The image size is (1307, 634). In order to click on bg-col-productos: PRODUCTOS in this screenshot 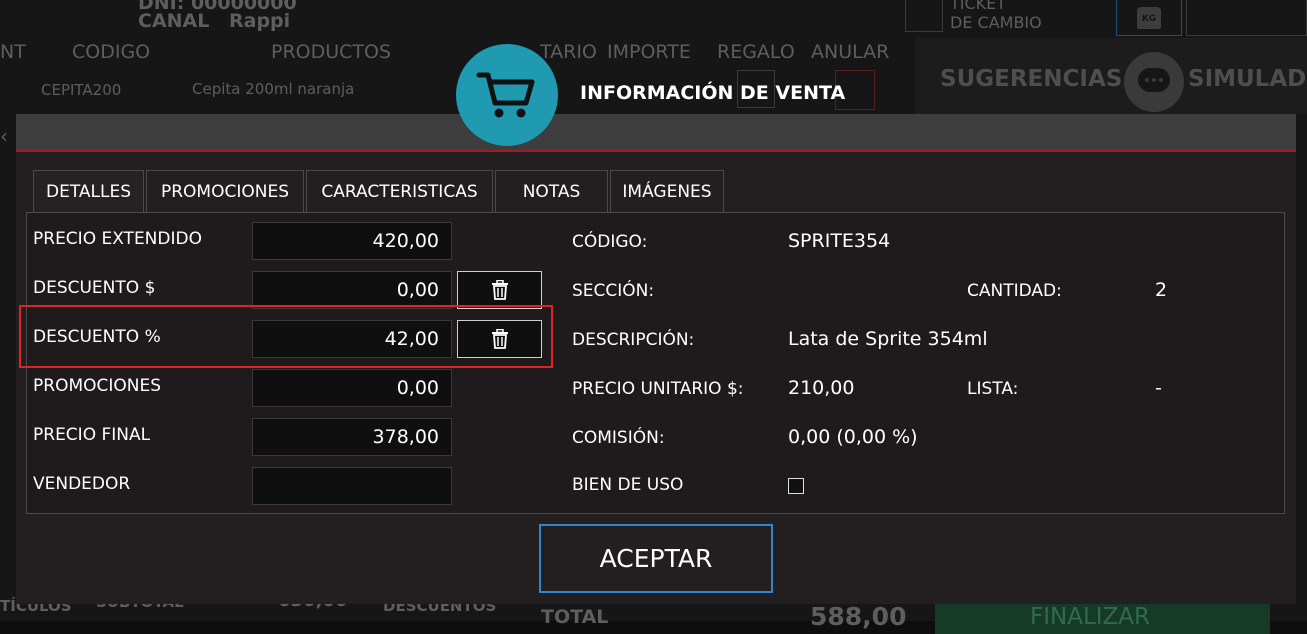, I will do `click(331, 52)`.